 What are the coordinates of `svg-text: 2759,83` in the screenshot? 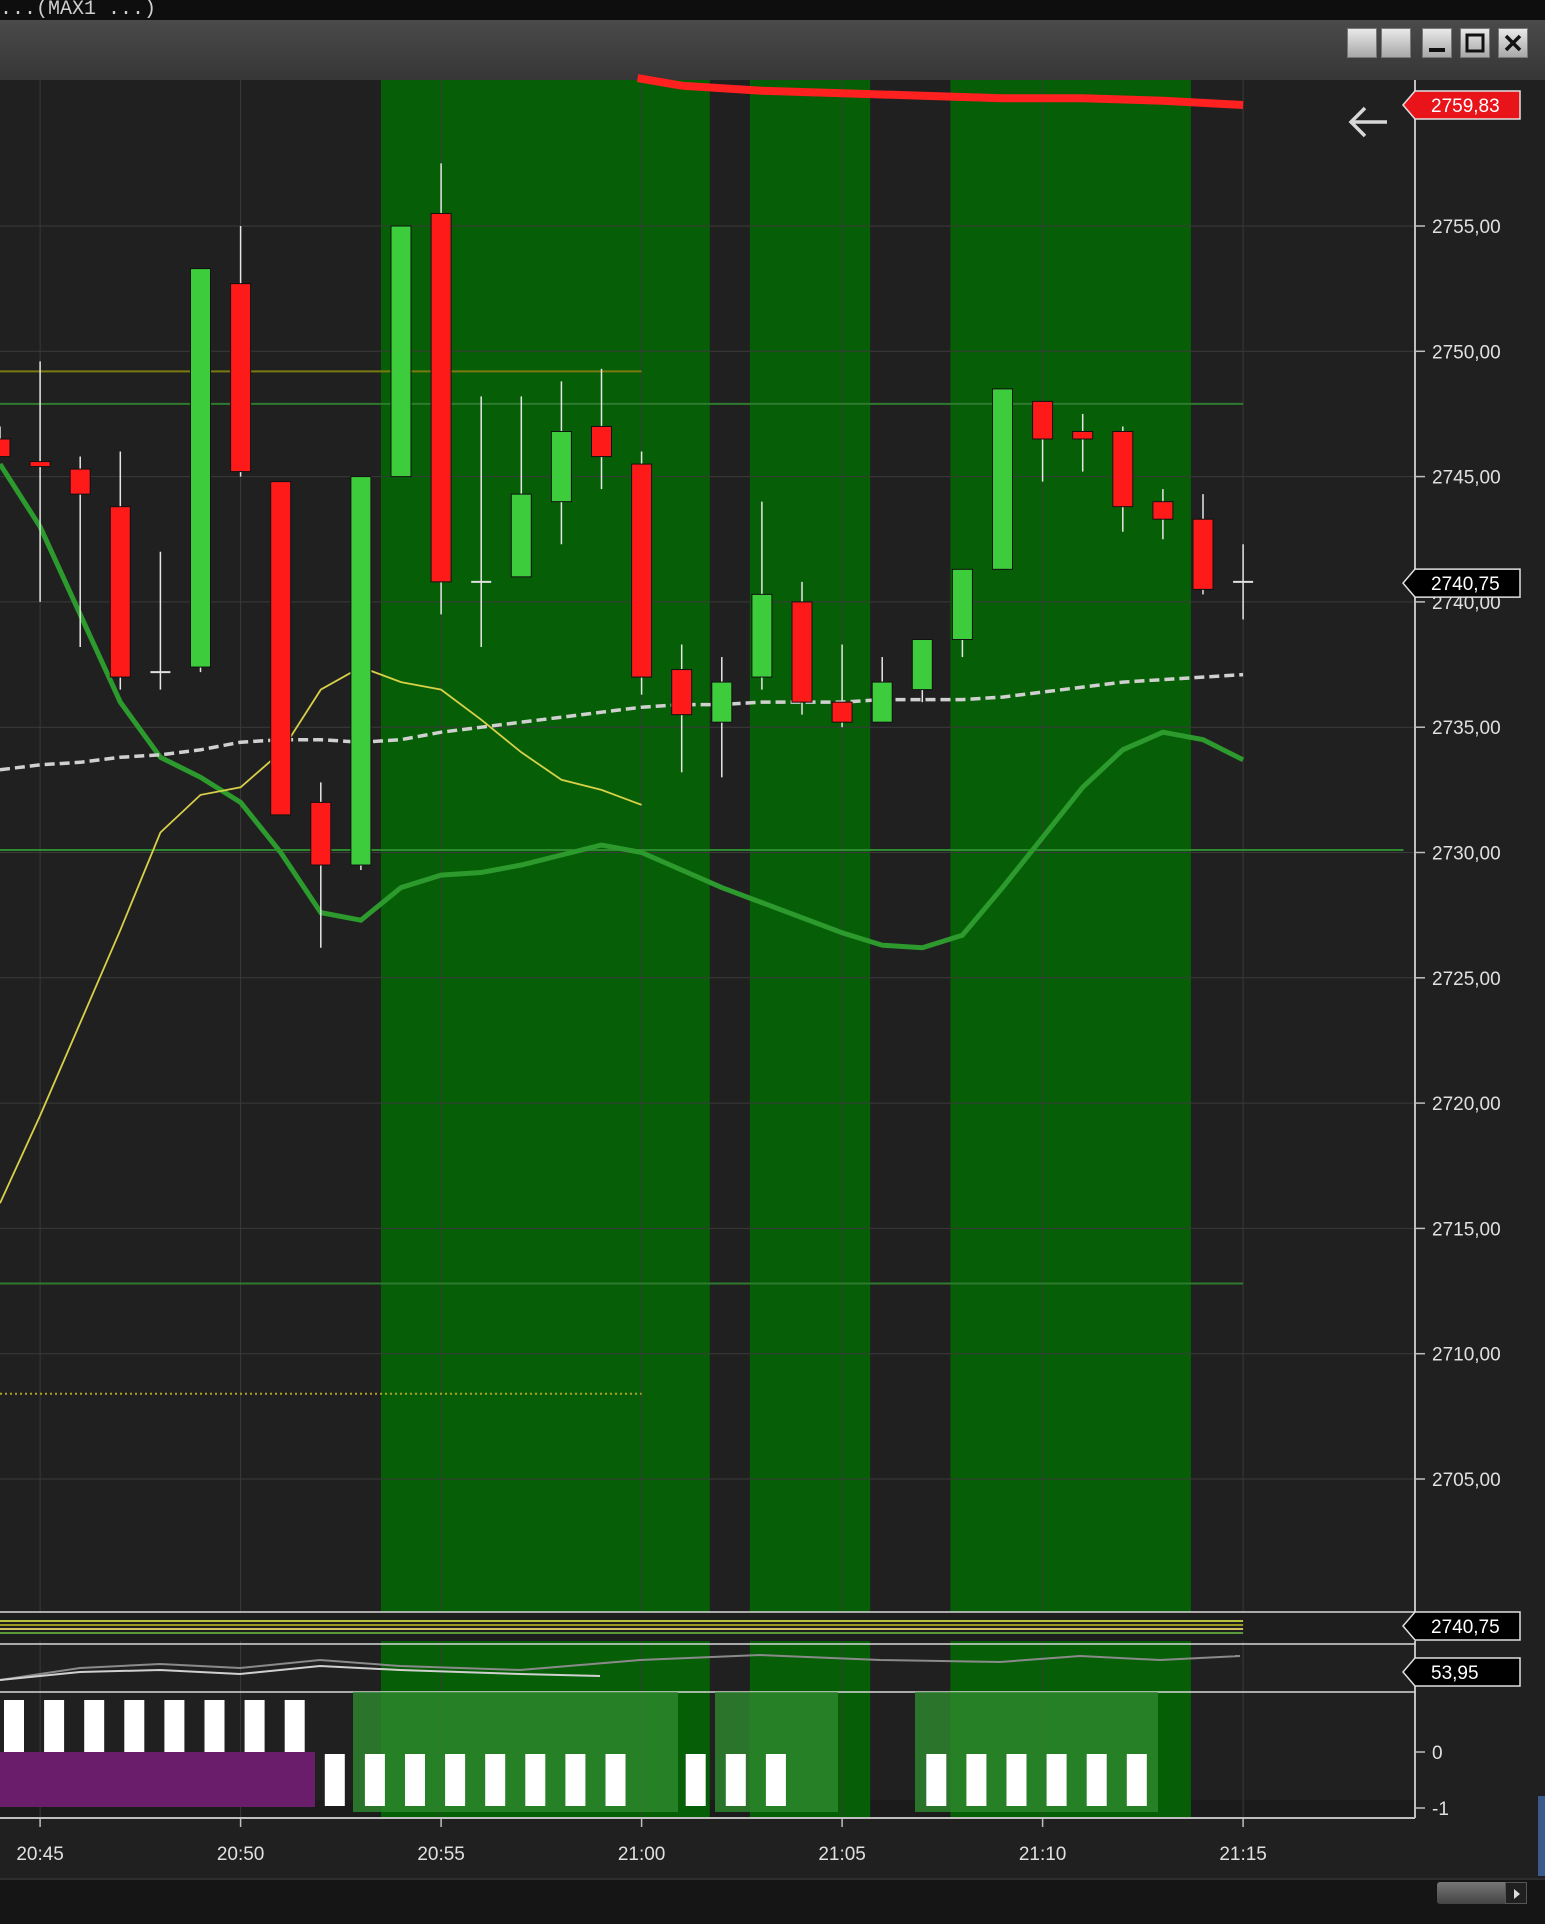 It's located at (1465, 106).